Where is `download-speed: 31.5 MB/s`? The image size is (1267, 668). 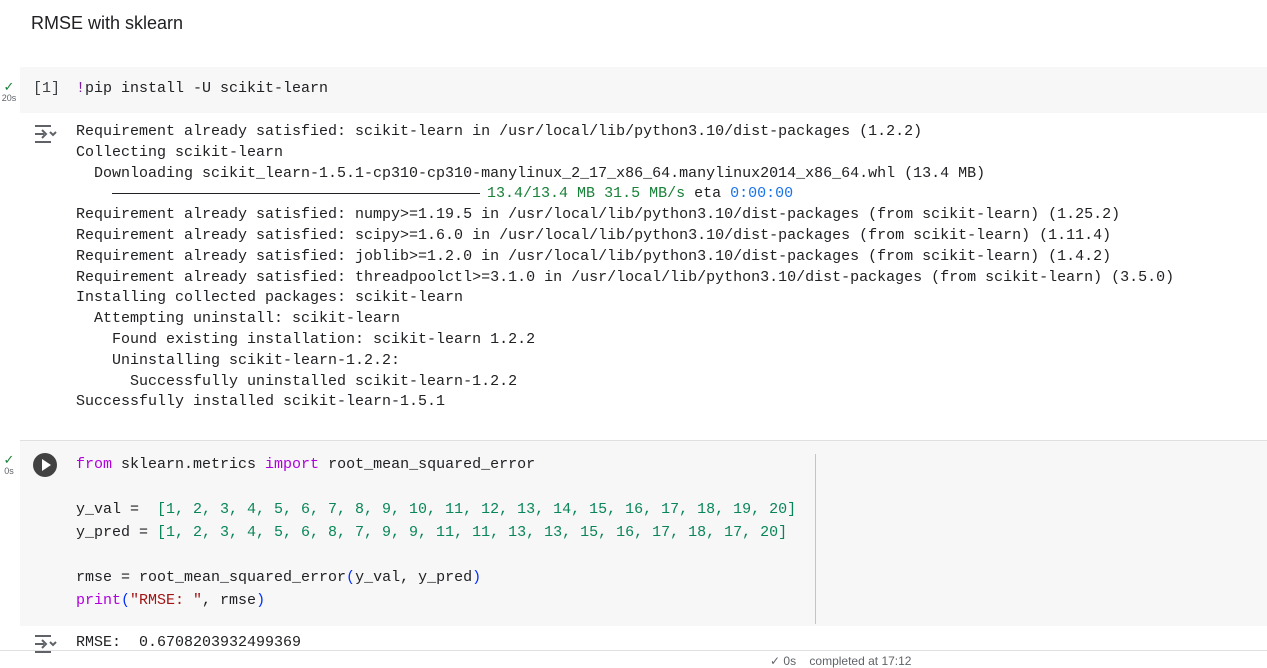 download-speed: 31.5 MB/s is located at coordinates (645, 194).